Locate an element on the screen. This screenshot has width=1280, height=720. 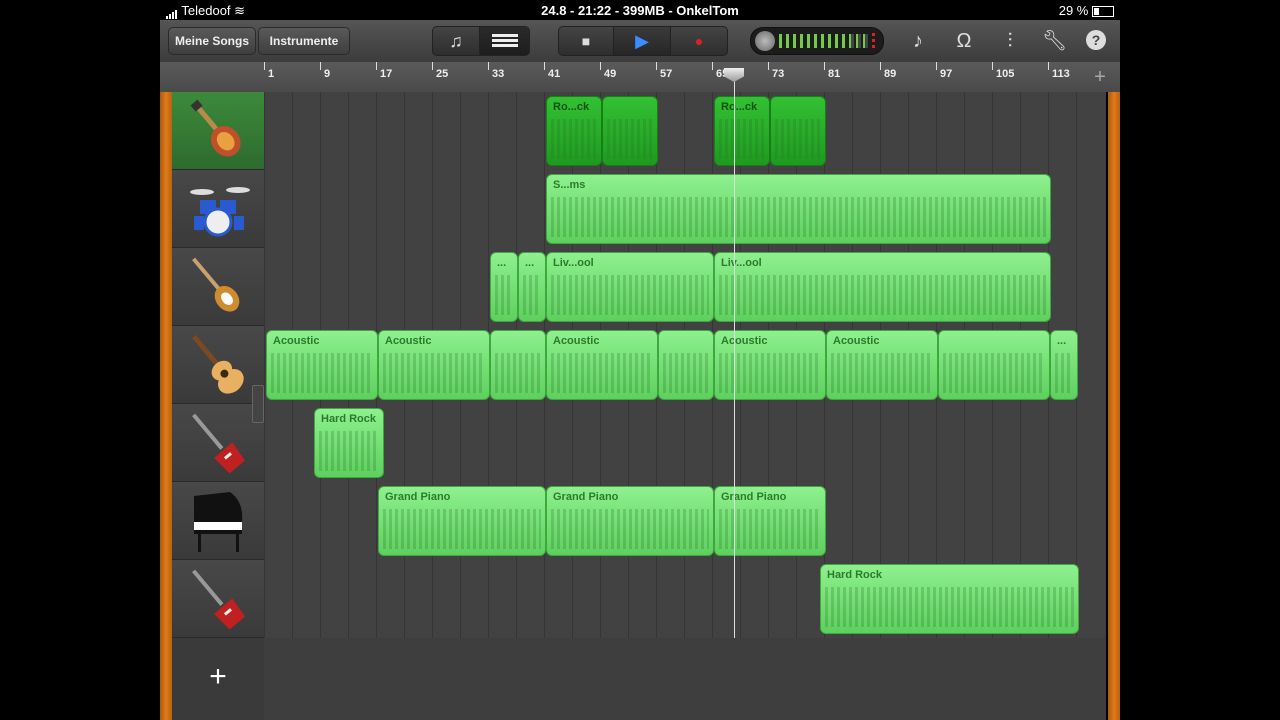
right-wood-panel is located at coordinates (1114, 406).